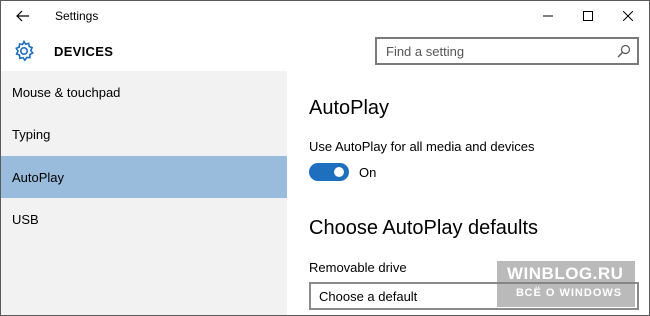 This screenshot has width=650, height=316. What do you see at coordinates (624, 51) in the screenshot?
I see `search-icon` at bounding box center [624, 51].